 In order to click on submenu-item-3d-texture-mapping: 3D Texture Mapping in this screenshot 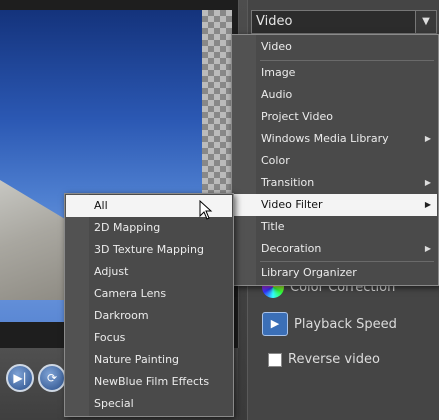, I will do `click(149, 250)`.